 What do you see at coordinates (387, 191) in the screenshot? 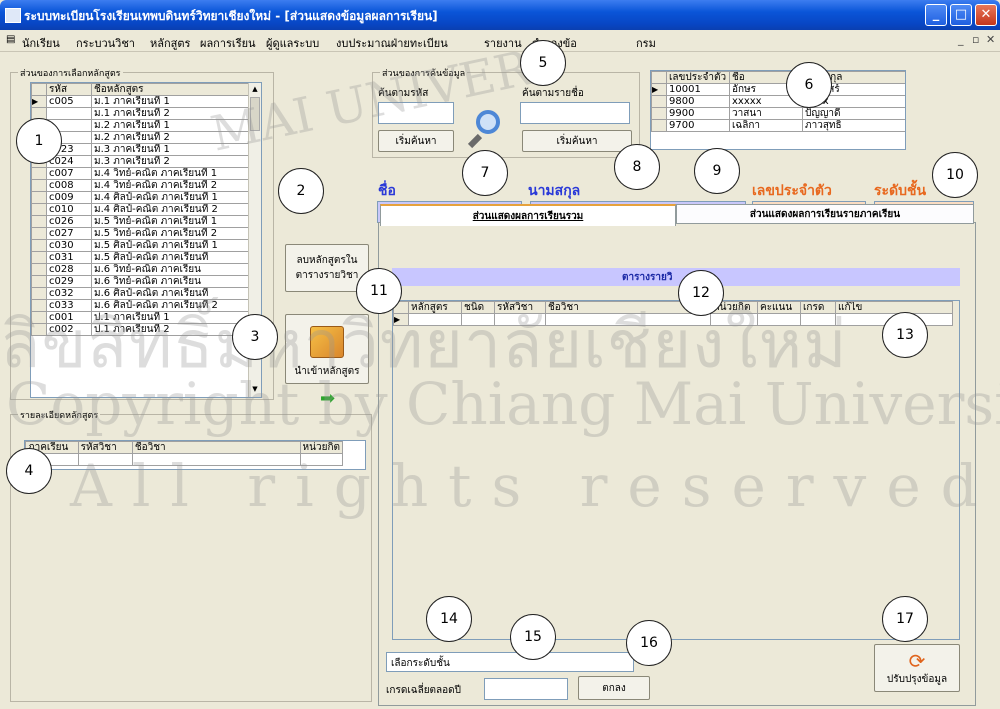
I see `name-label: ชื่อ` at bounding box center [387, 191].